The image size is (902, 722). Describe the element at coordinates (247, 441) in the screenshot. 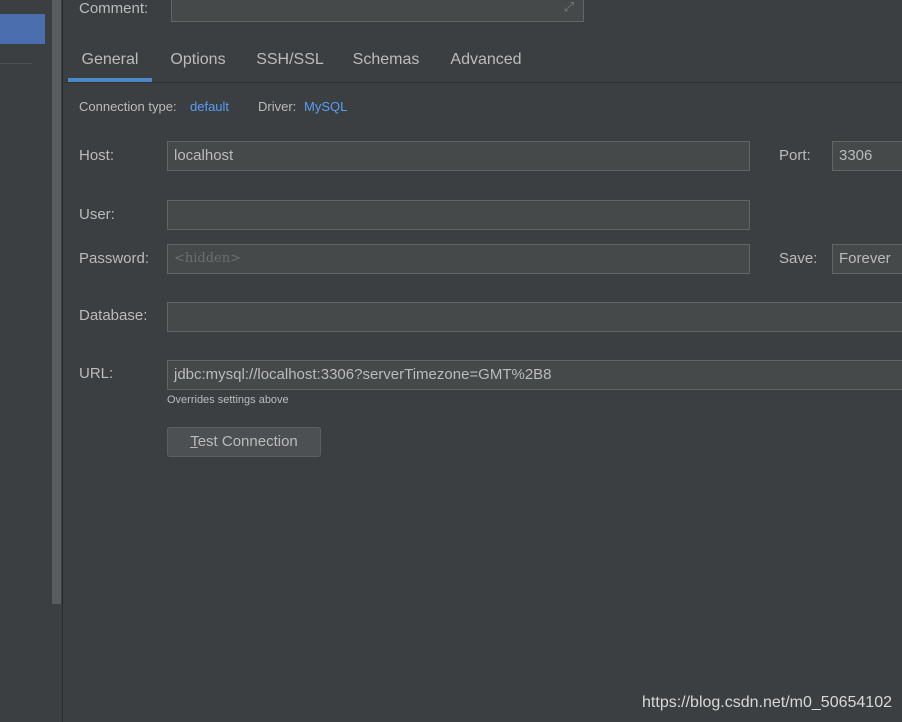

I see `test-connection-label: est Connection` at that location.